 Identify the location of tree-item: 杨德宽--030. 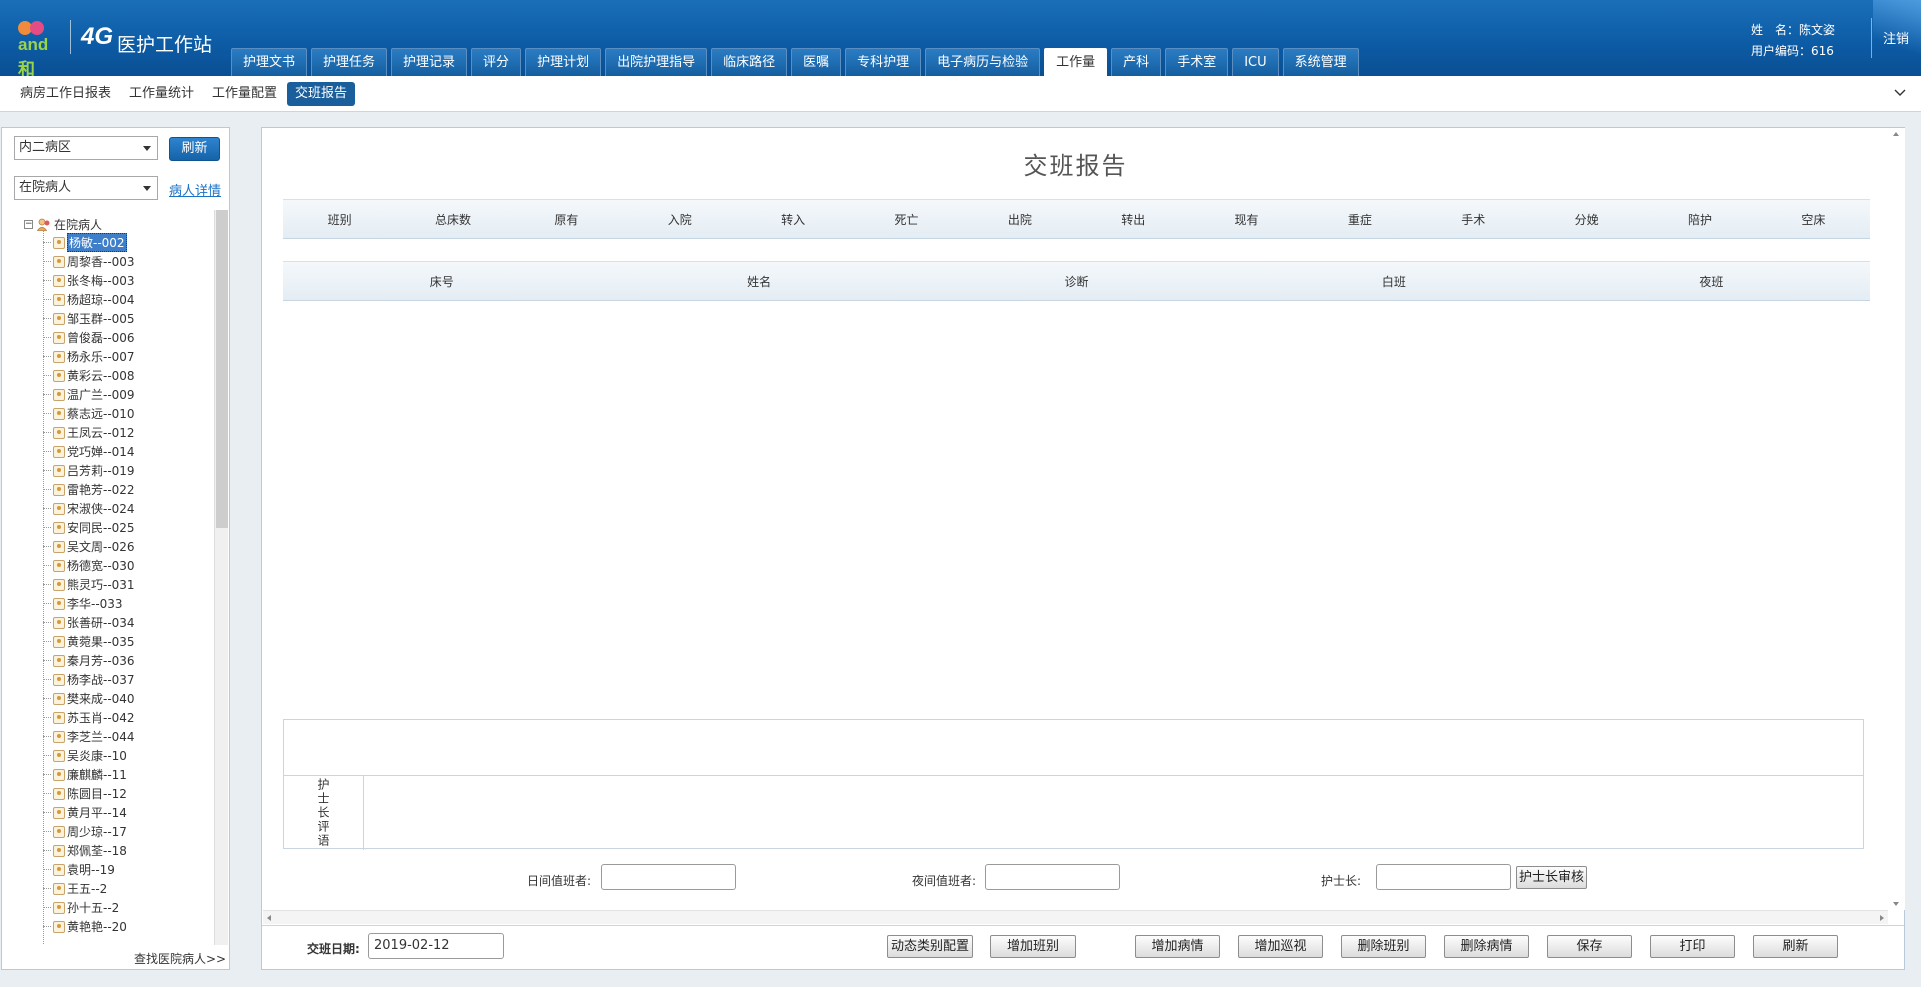
(89, 565).